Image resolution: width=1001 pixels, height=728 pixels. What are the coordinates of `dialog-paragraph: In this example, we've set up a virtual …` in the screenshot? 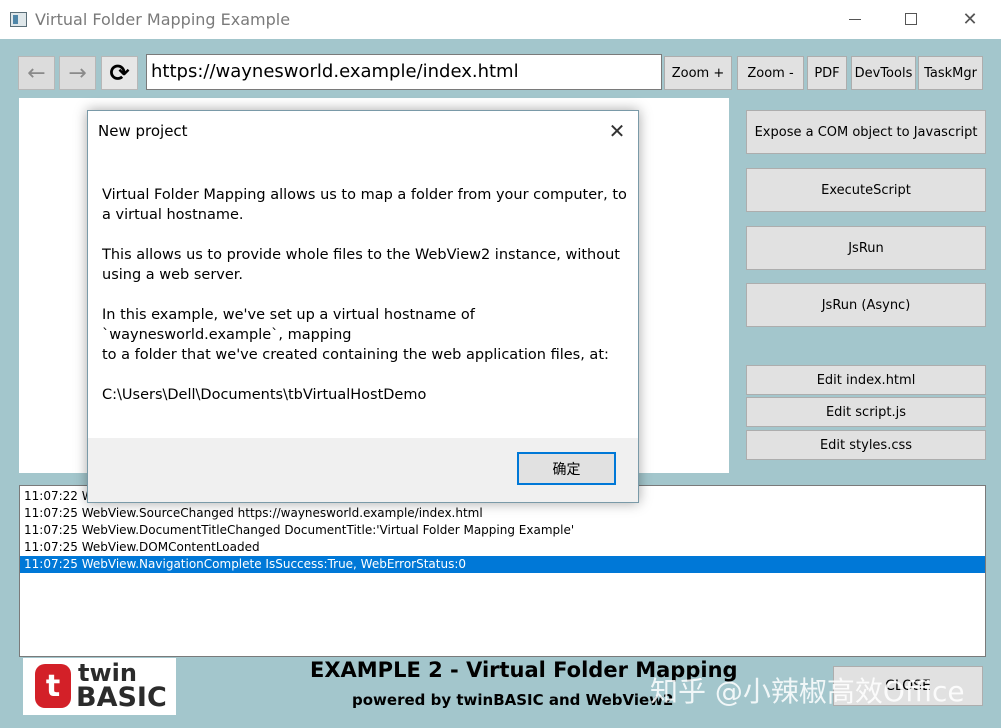 It's located at (364, 335).